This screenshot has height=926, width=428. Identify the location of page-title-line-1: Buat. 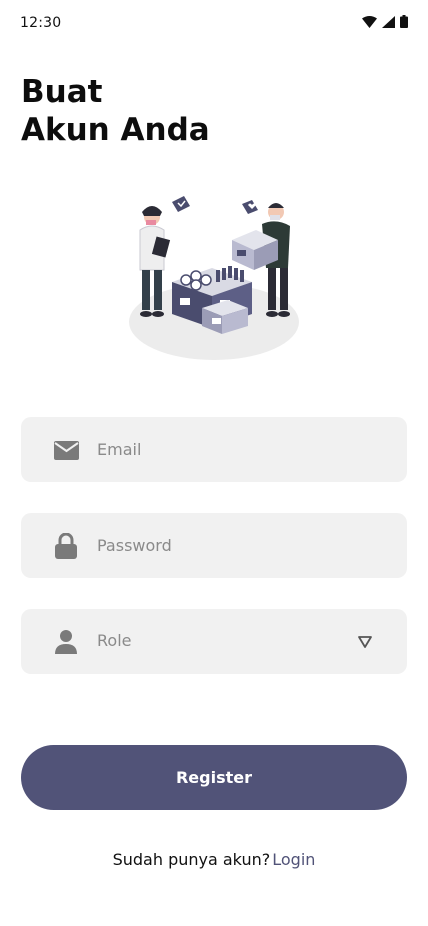
(62, 92).